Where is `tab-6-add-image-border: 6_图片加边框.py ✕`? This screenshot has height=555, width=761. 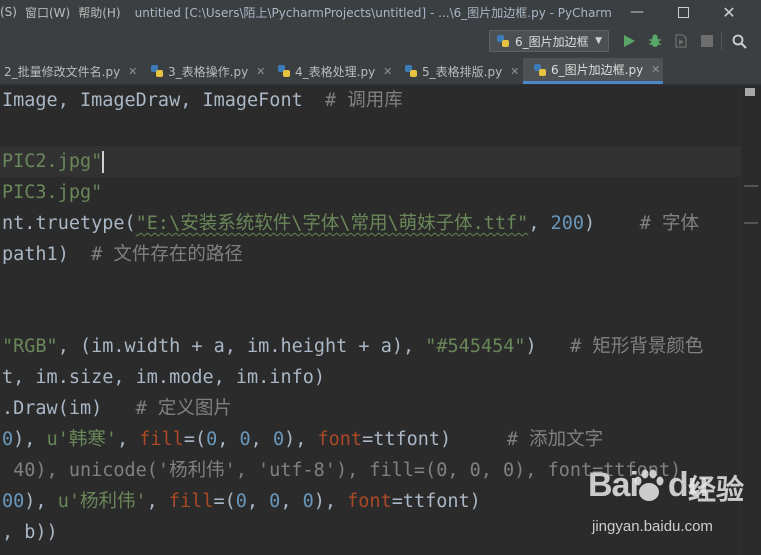
tab-6-add-image-border: 6_图片加边框.py ✕ is located at coordinates (593, 71).